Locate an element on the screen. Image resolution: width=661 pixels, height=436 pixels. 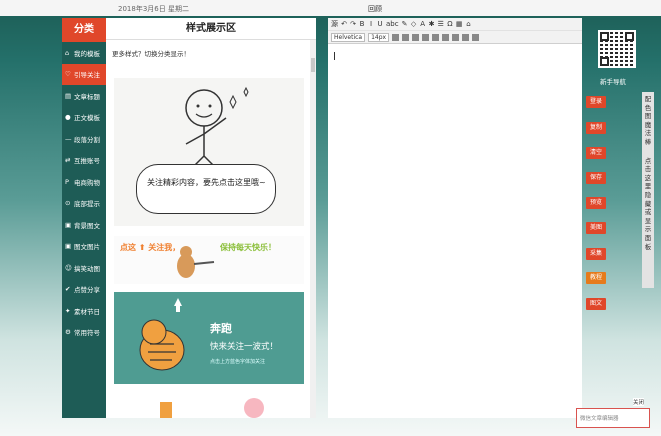
top-bar: 2018年3月6日 星期二 回顾 is located at coordinates (330, 8).